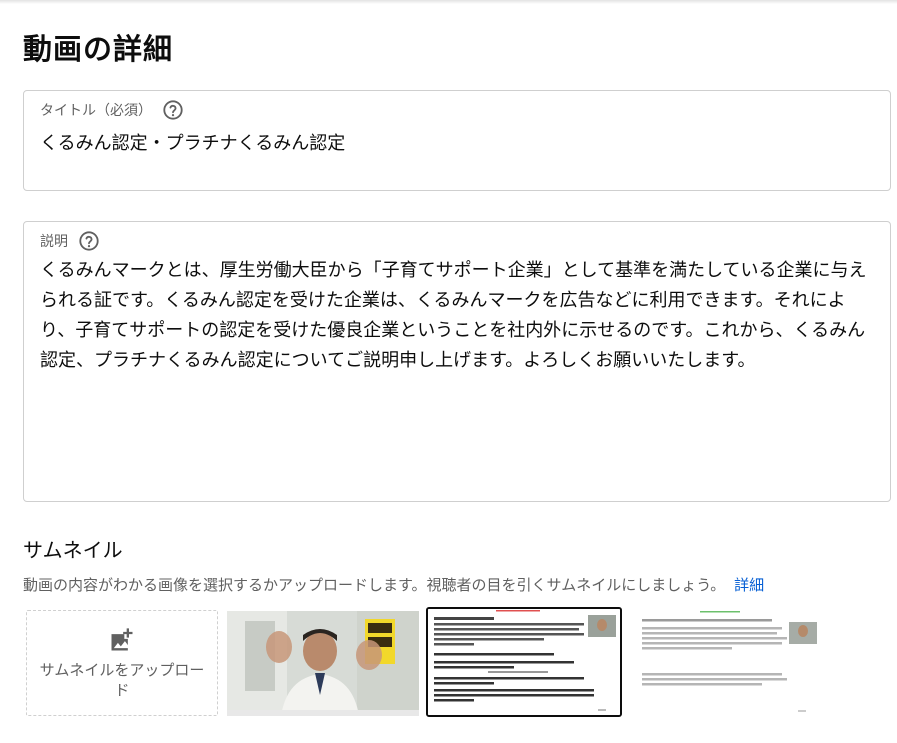 Image resolution: width=897 pixels, height=743 pixels. I want to click on title-label-row: タイトル（必須）, so click(112, 110).